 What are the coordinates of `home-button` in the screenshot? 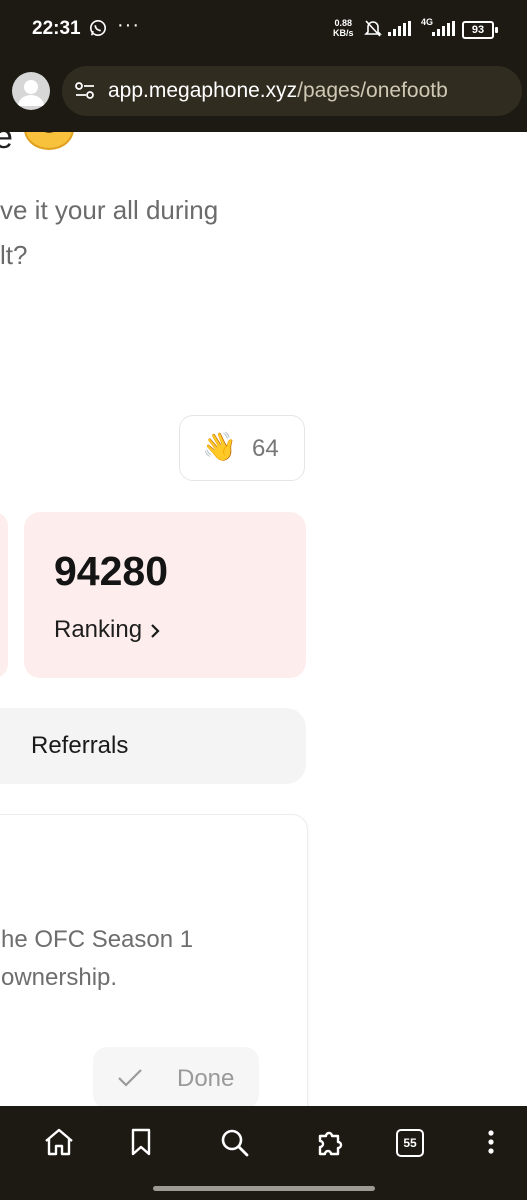 It's located at (59, 1142).